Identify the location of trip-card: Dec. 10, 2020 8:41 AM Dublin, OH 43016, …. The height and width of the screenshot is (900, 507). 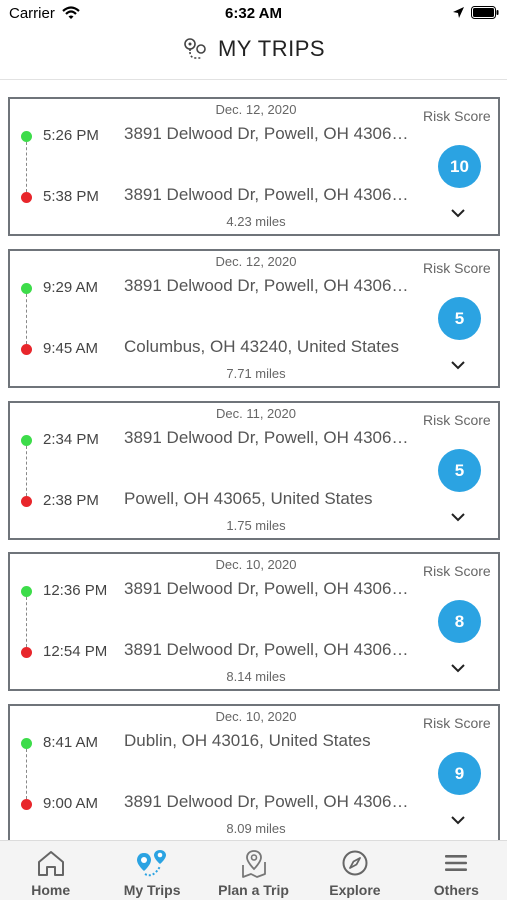
(254, 772).